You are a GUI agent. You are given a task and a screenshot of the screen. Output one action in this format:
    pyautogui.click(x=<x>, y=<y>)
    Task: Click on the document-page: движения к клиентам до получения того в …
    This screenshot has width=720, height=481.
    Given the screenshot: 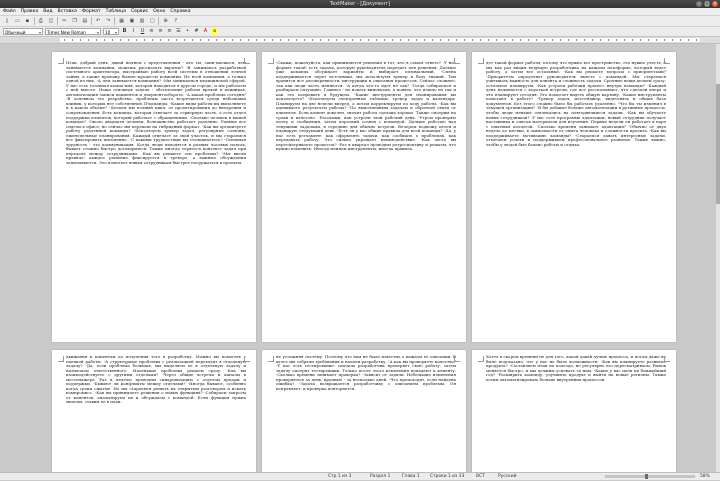 What is the action you would take?
    pyautogui.click(x=154, y=411)
    